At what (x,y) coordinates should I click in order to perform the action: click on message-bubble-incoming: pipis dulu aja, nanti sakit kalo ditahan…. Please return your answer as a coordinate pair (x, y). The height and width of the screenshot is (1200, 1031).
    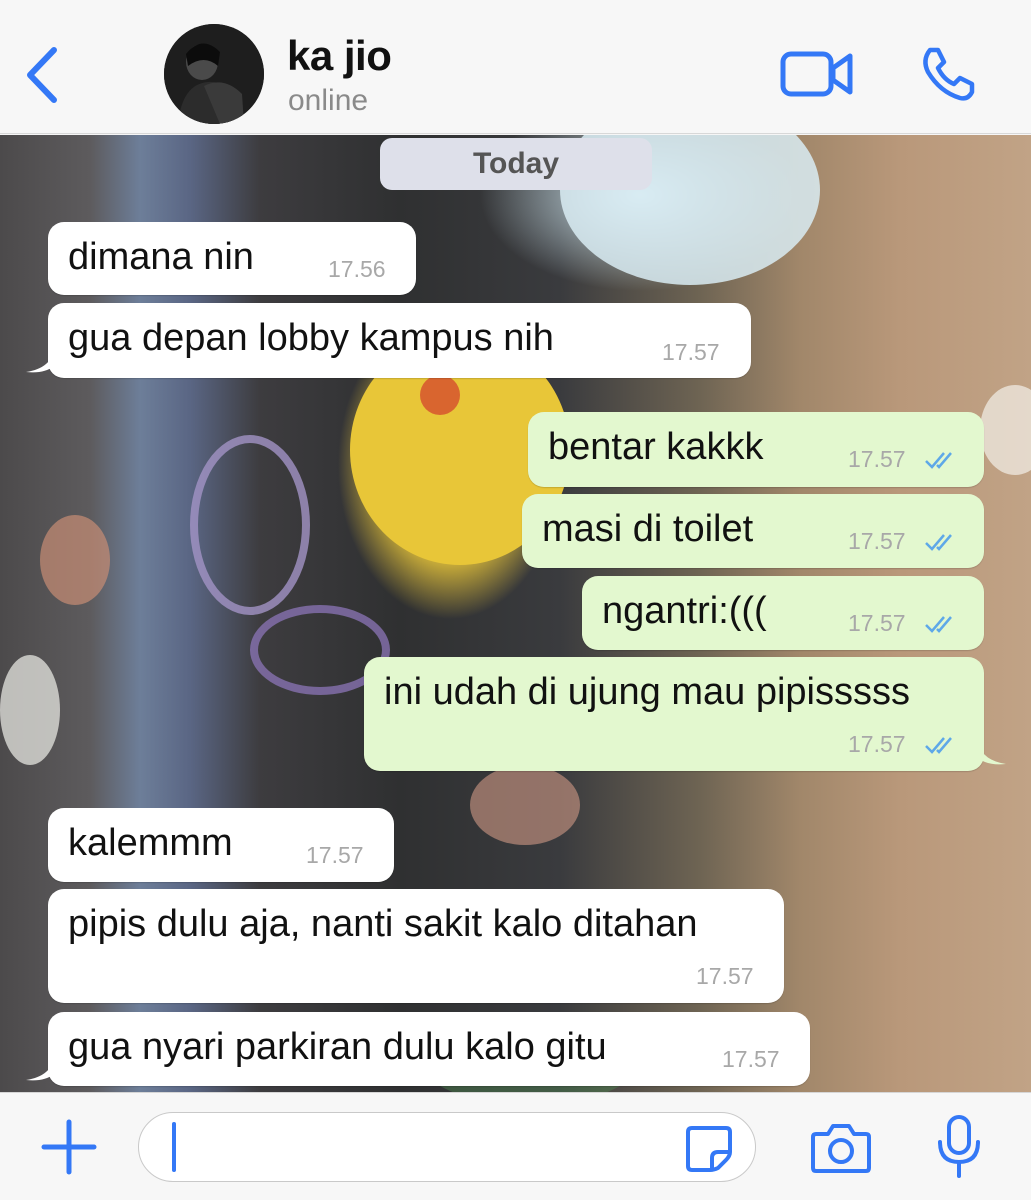
    Looking at the image, I should click on (416, 946).